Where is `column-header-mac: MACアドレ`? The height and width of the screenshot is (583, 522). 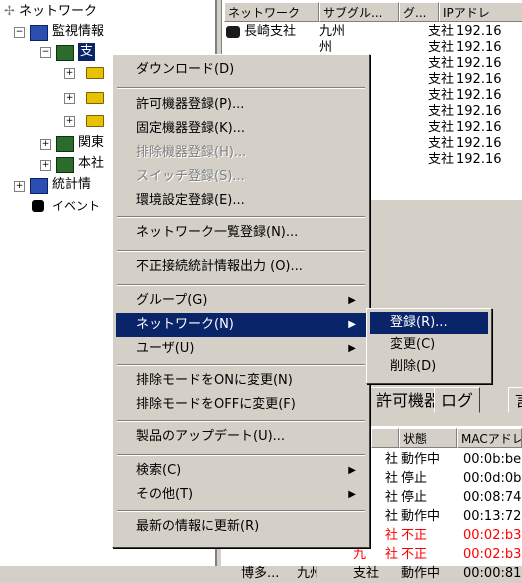
column-header-mac: MACアドレ is located at coordinates (489, 438).